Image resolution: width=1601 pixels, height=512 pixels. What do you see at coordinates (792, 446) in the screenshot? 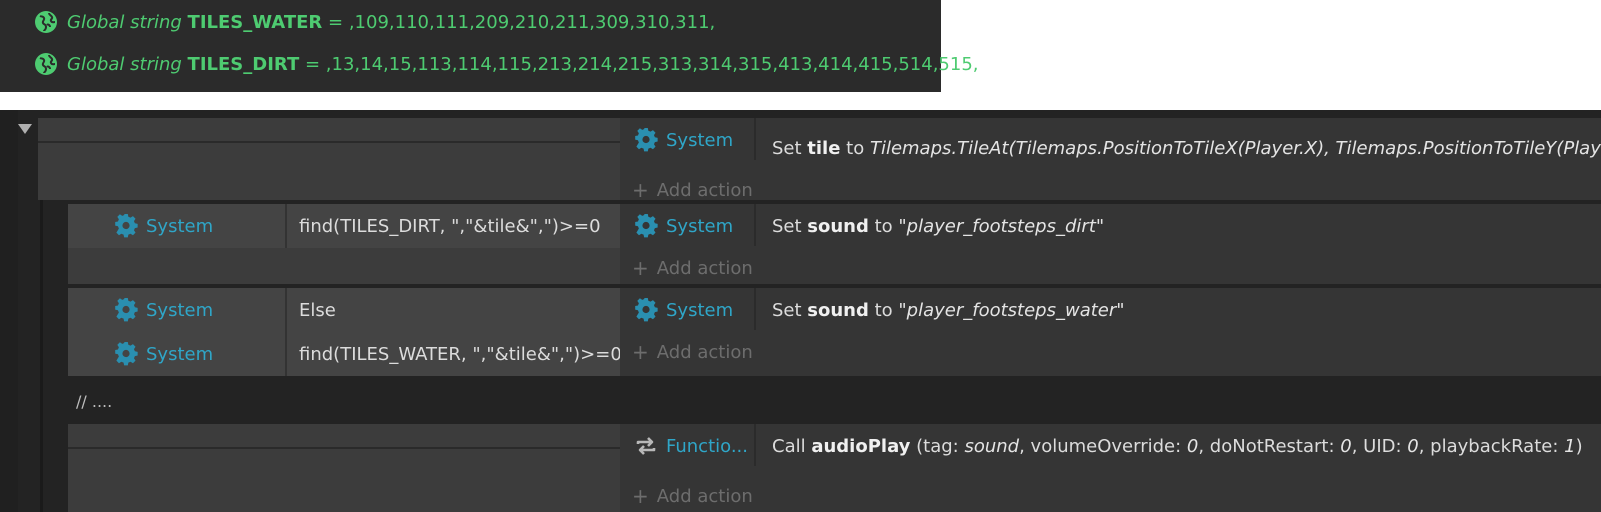
I see `action-verb: Call` at bounding box center [792, 446].